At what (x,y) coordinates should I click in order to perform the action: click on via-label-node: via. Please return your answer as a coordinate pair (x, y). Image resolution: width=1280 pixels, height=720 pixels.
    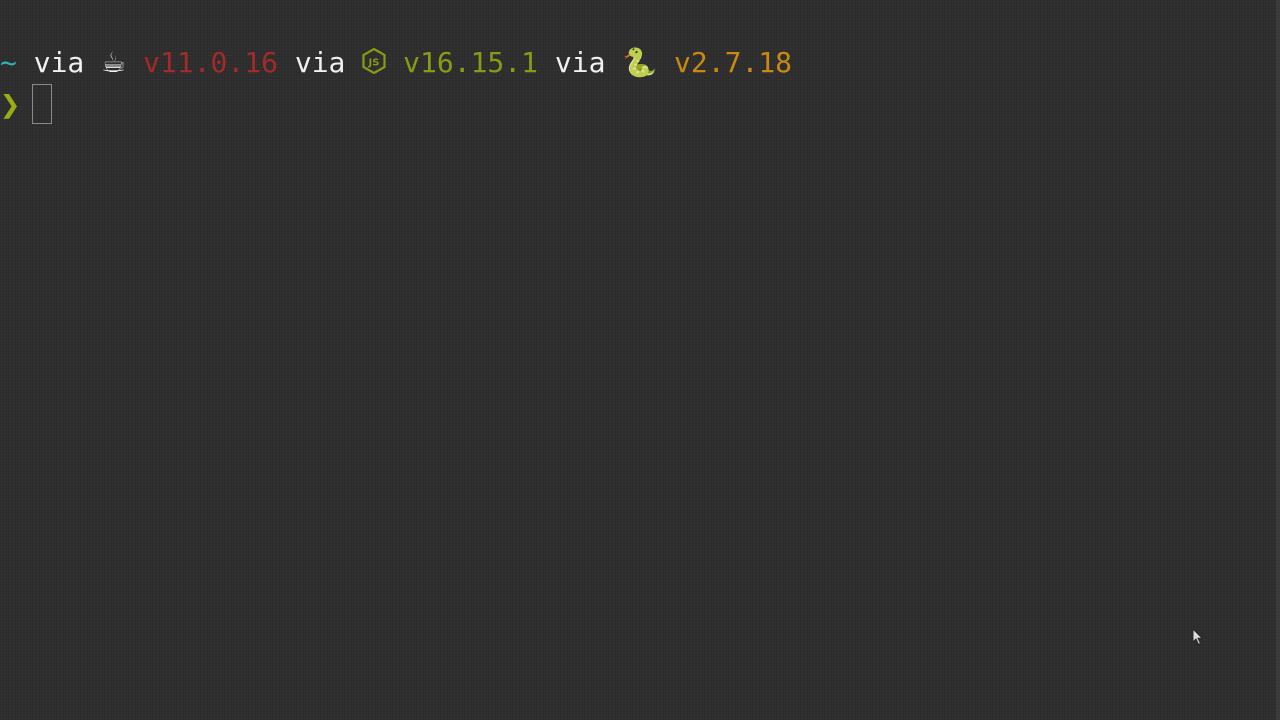
    Looking at the image, I should click on (320, 62).